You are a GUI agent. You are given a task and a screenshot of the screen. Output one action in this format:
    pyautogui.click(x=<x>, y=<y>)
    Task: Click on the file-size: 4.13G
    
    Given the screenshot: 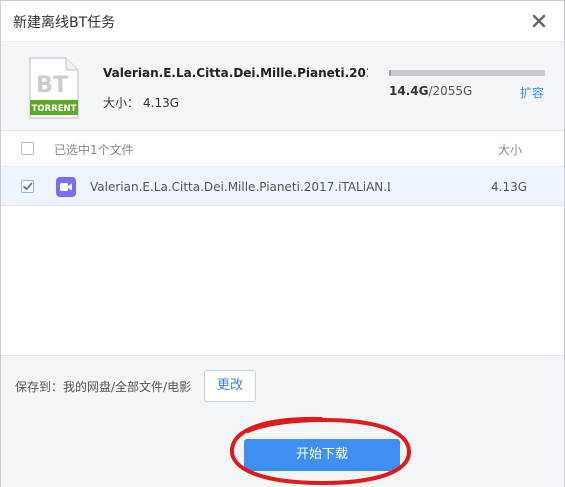 What is the action you would take?
    pyautogui.click(x=509, y=187)
    